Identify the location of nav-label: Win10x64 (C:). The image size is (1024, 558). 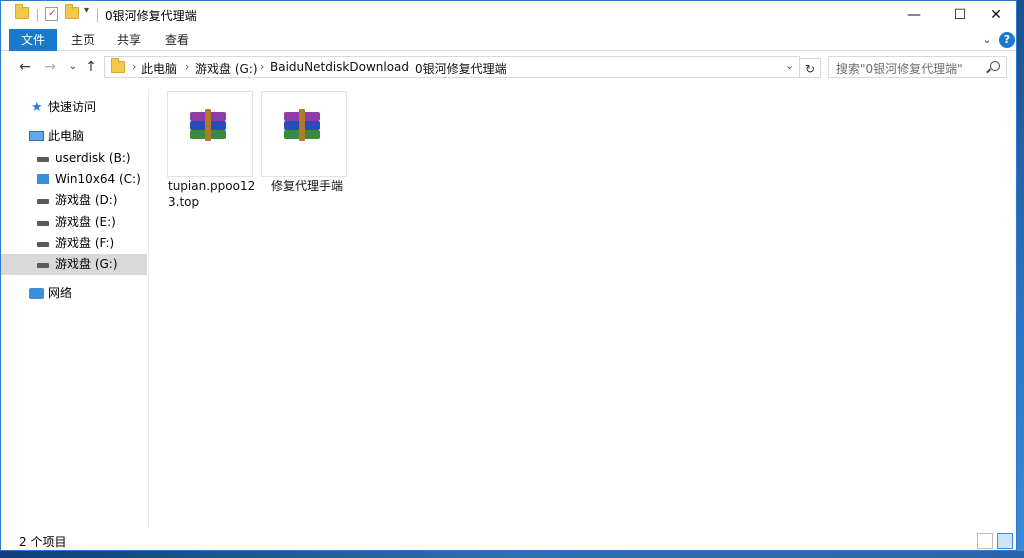
(98, 179).